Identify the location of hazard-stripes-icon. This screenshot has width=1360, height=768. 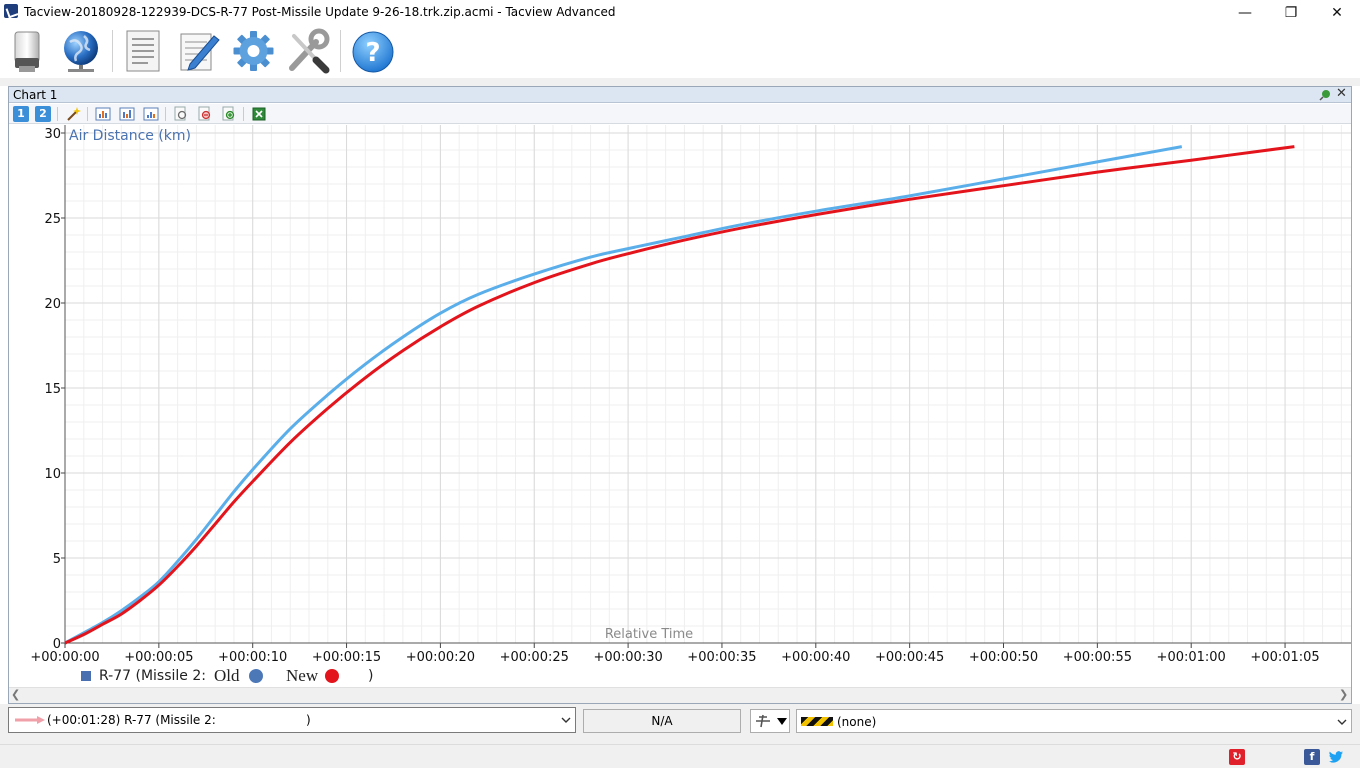
(817, 721).